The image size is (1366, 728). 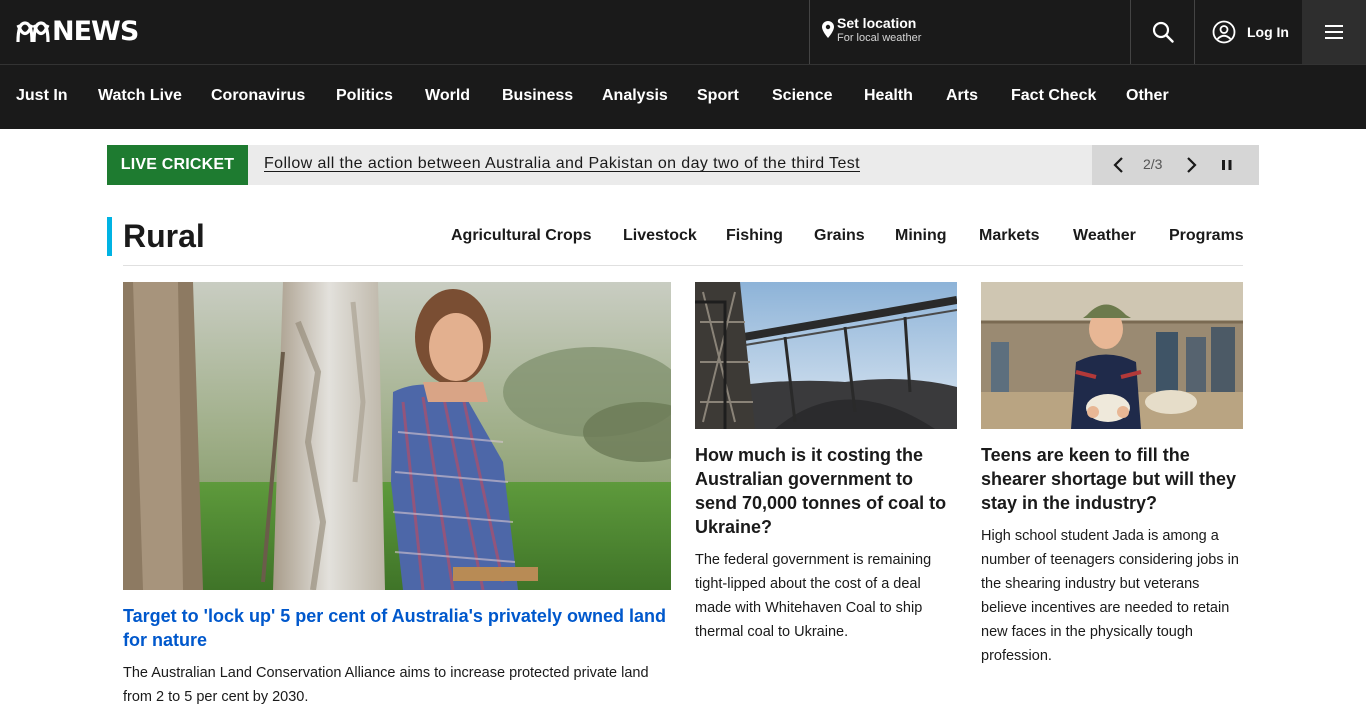 What do you see at coordinates (969, 32) in the screenshot?
I see `set-location-button: Set location For local weather` at bounding box center [969, 32].